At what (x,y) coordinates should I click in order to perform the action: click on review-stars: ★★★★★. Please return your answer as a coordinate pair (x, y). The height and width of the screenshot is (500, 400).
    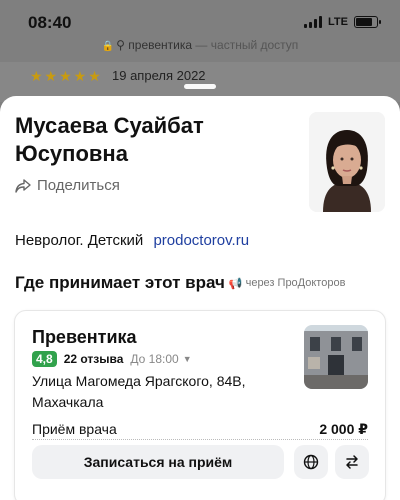
    Looking at the image, I should click on (66, 76).